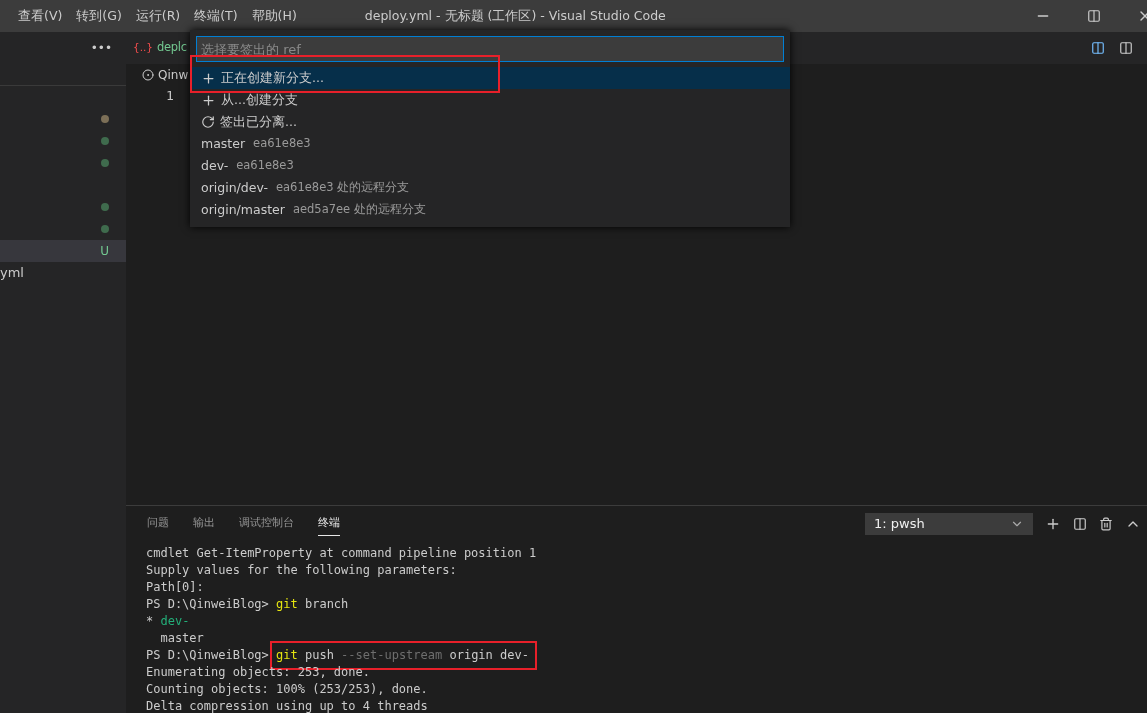 The image size is (1147, 713). What do you see at coordinates (266, 523) in the screenshot?
I see `panel-tab: 调试控制台` at bounding box center [266, 523].